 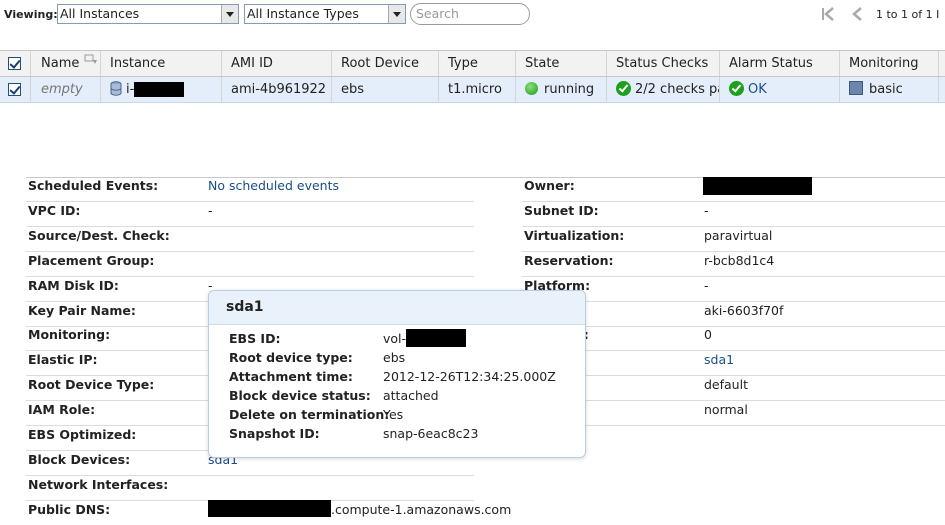 I want to click on detail-label: Root Device Type:, so click(x=91, y=384).